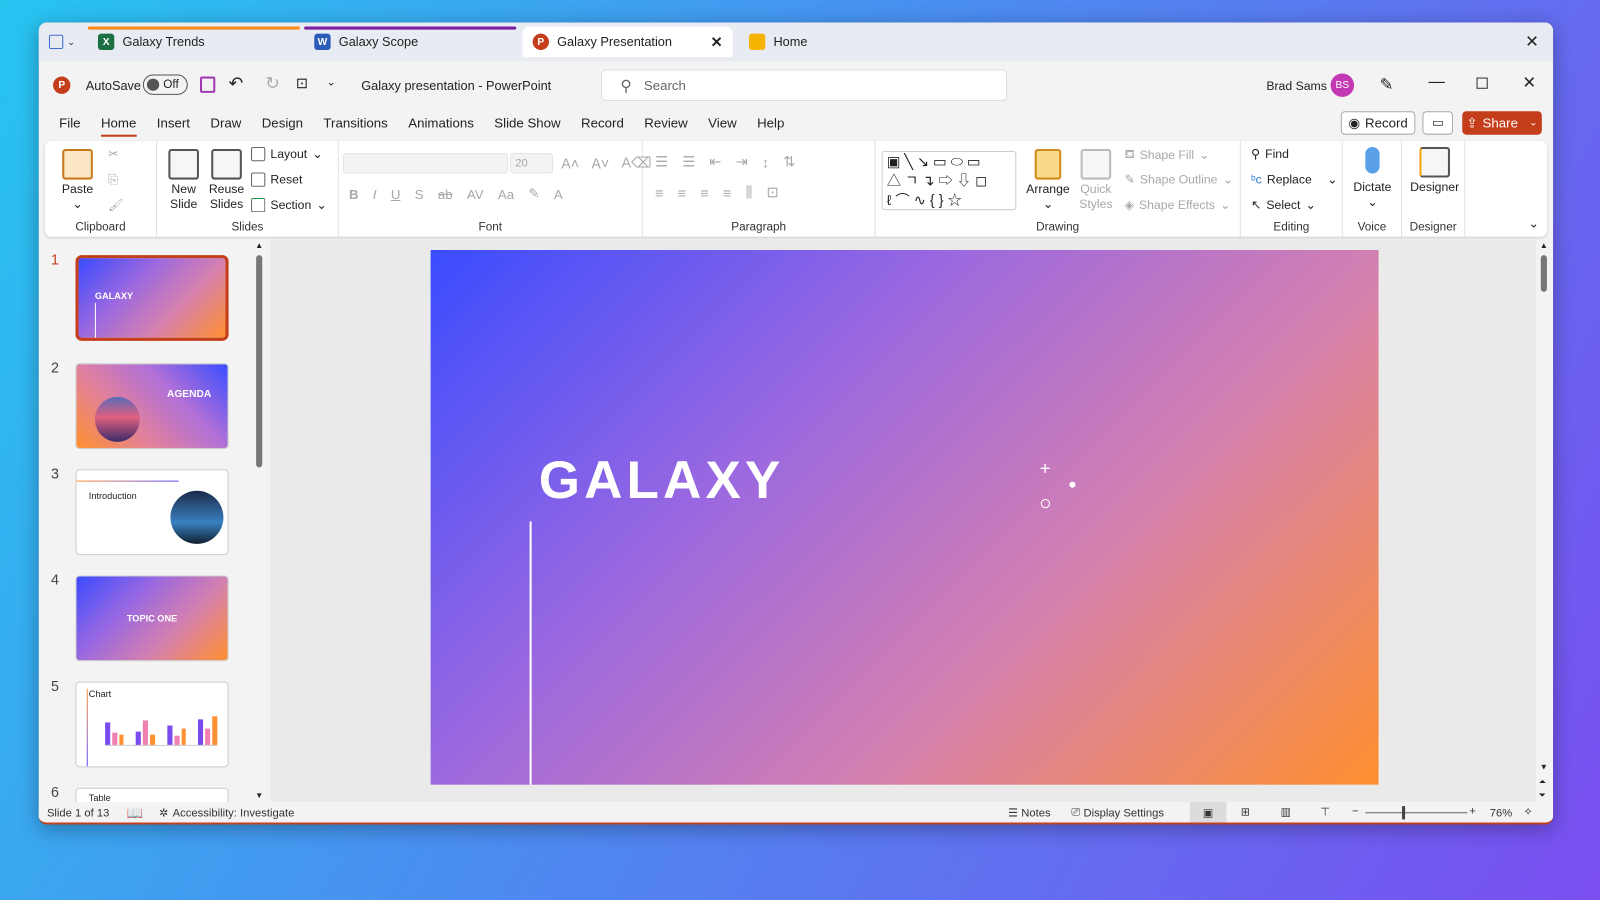 The width and height of the screenshot is (1600, 900). I want to click on shapes-gallery: ▣╲↘▭⬭▭ △ㄱ↴⇨⇩◻ ℓ⌒∿{}☆, so click(949, 181).